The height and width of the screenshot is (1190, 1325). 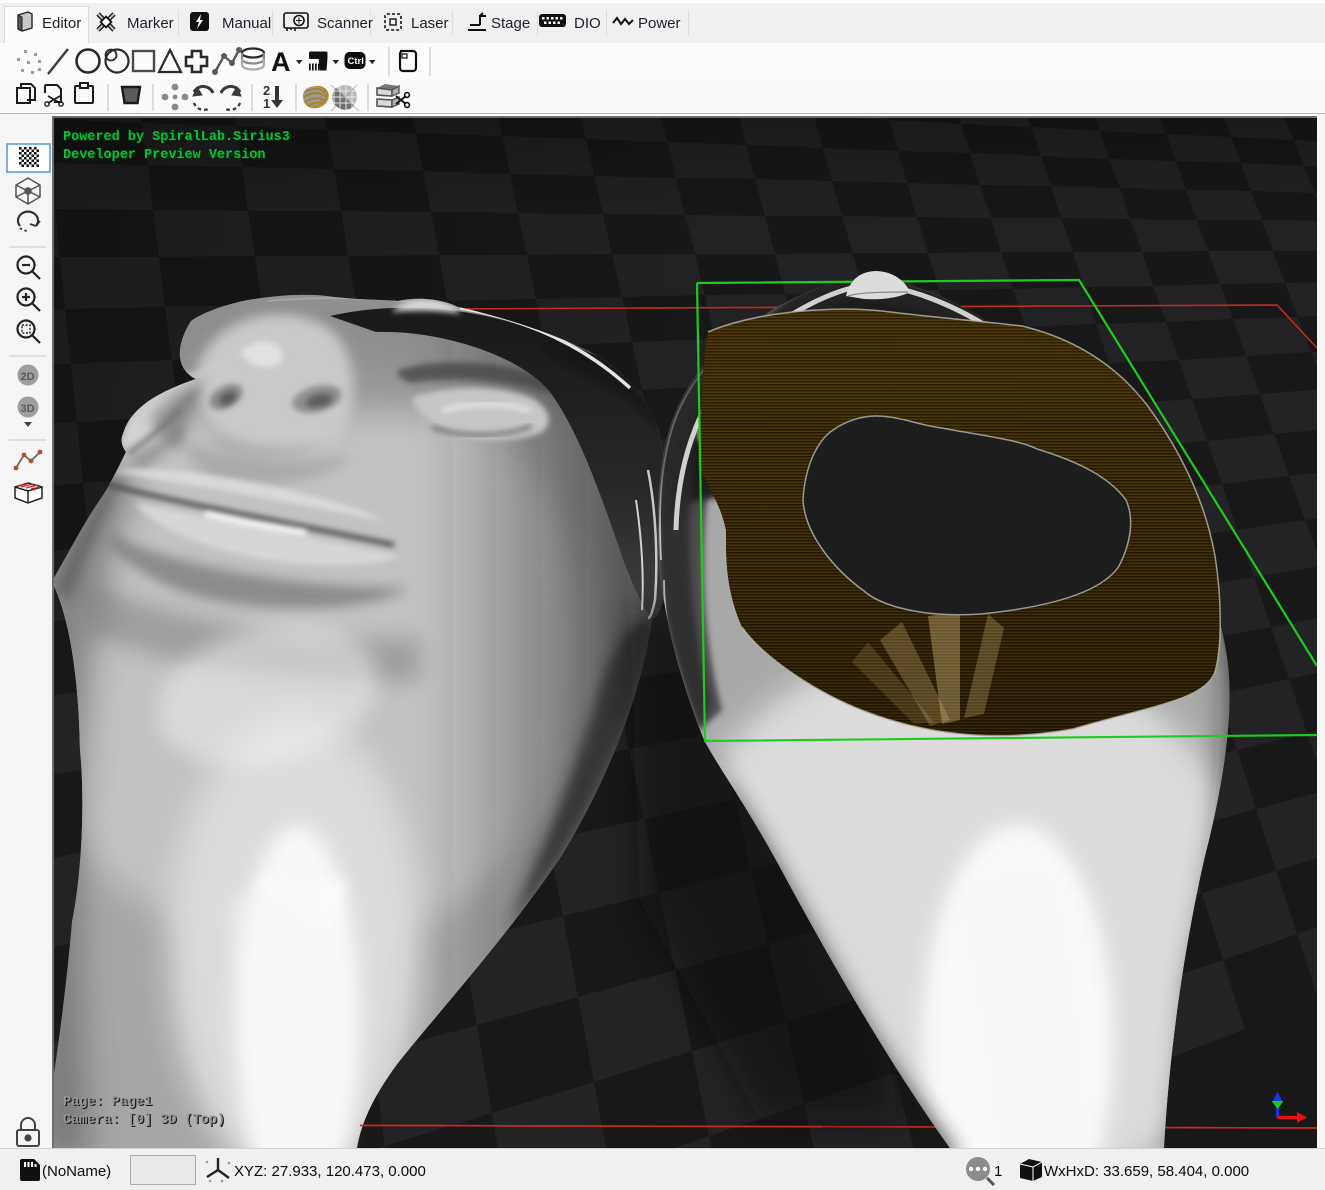 I want to click on svg-text: A, so click(x=281, y=62).